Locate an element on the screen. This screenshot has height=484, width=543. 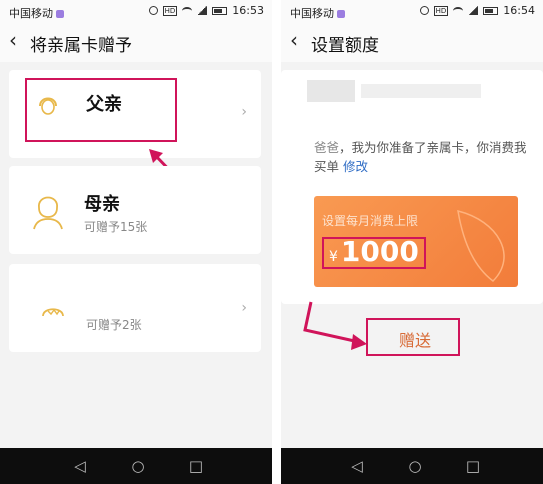
monthly-limit-label: 设置每月消费上限 is located at coordinates (370, 221).